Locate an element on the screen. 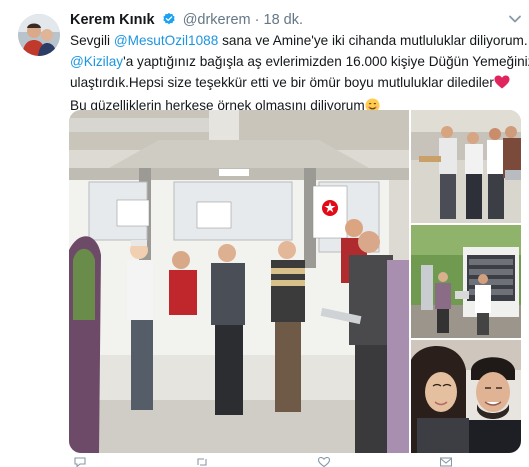  red-heart-emoji is located at coordinates (502, 84).